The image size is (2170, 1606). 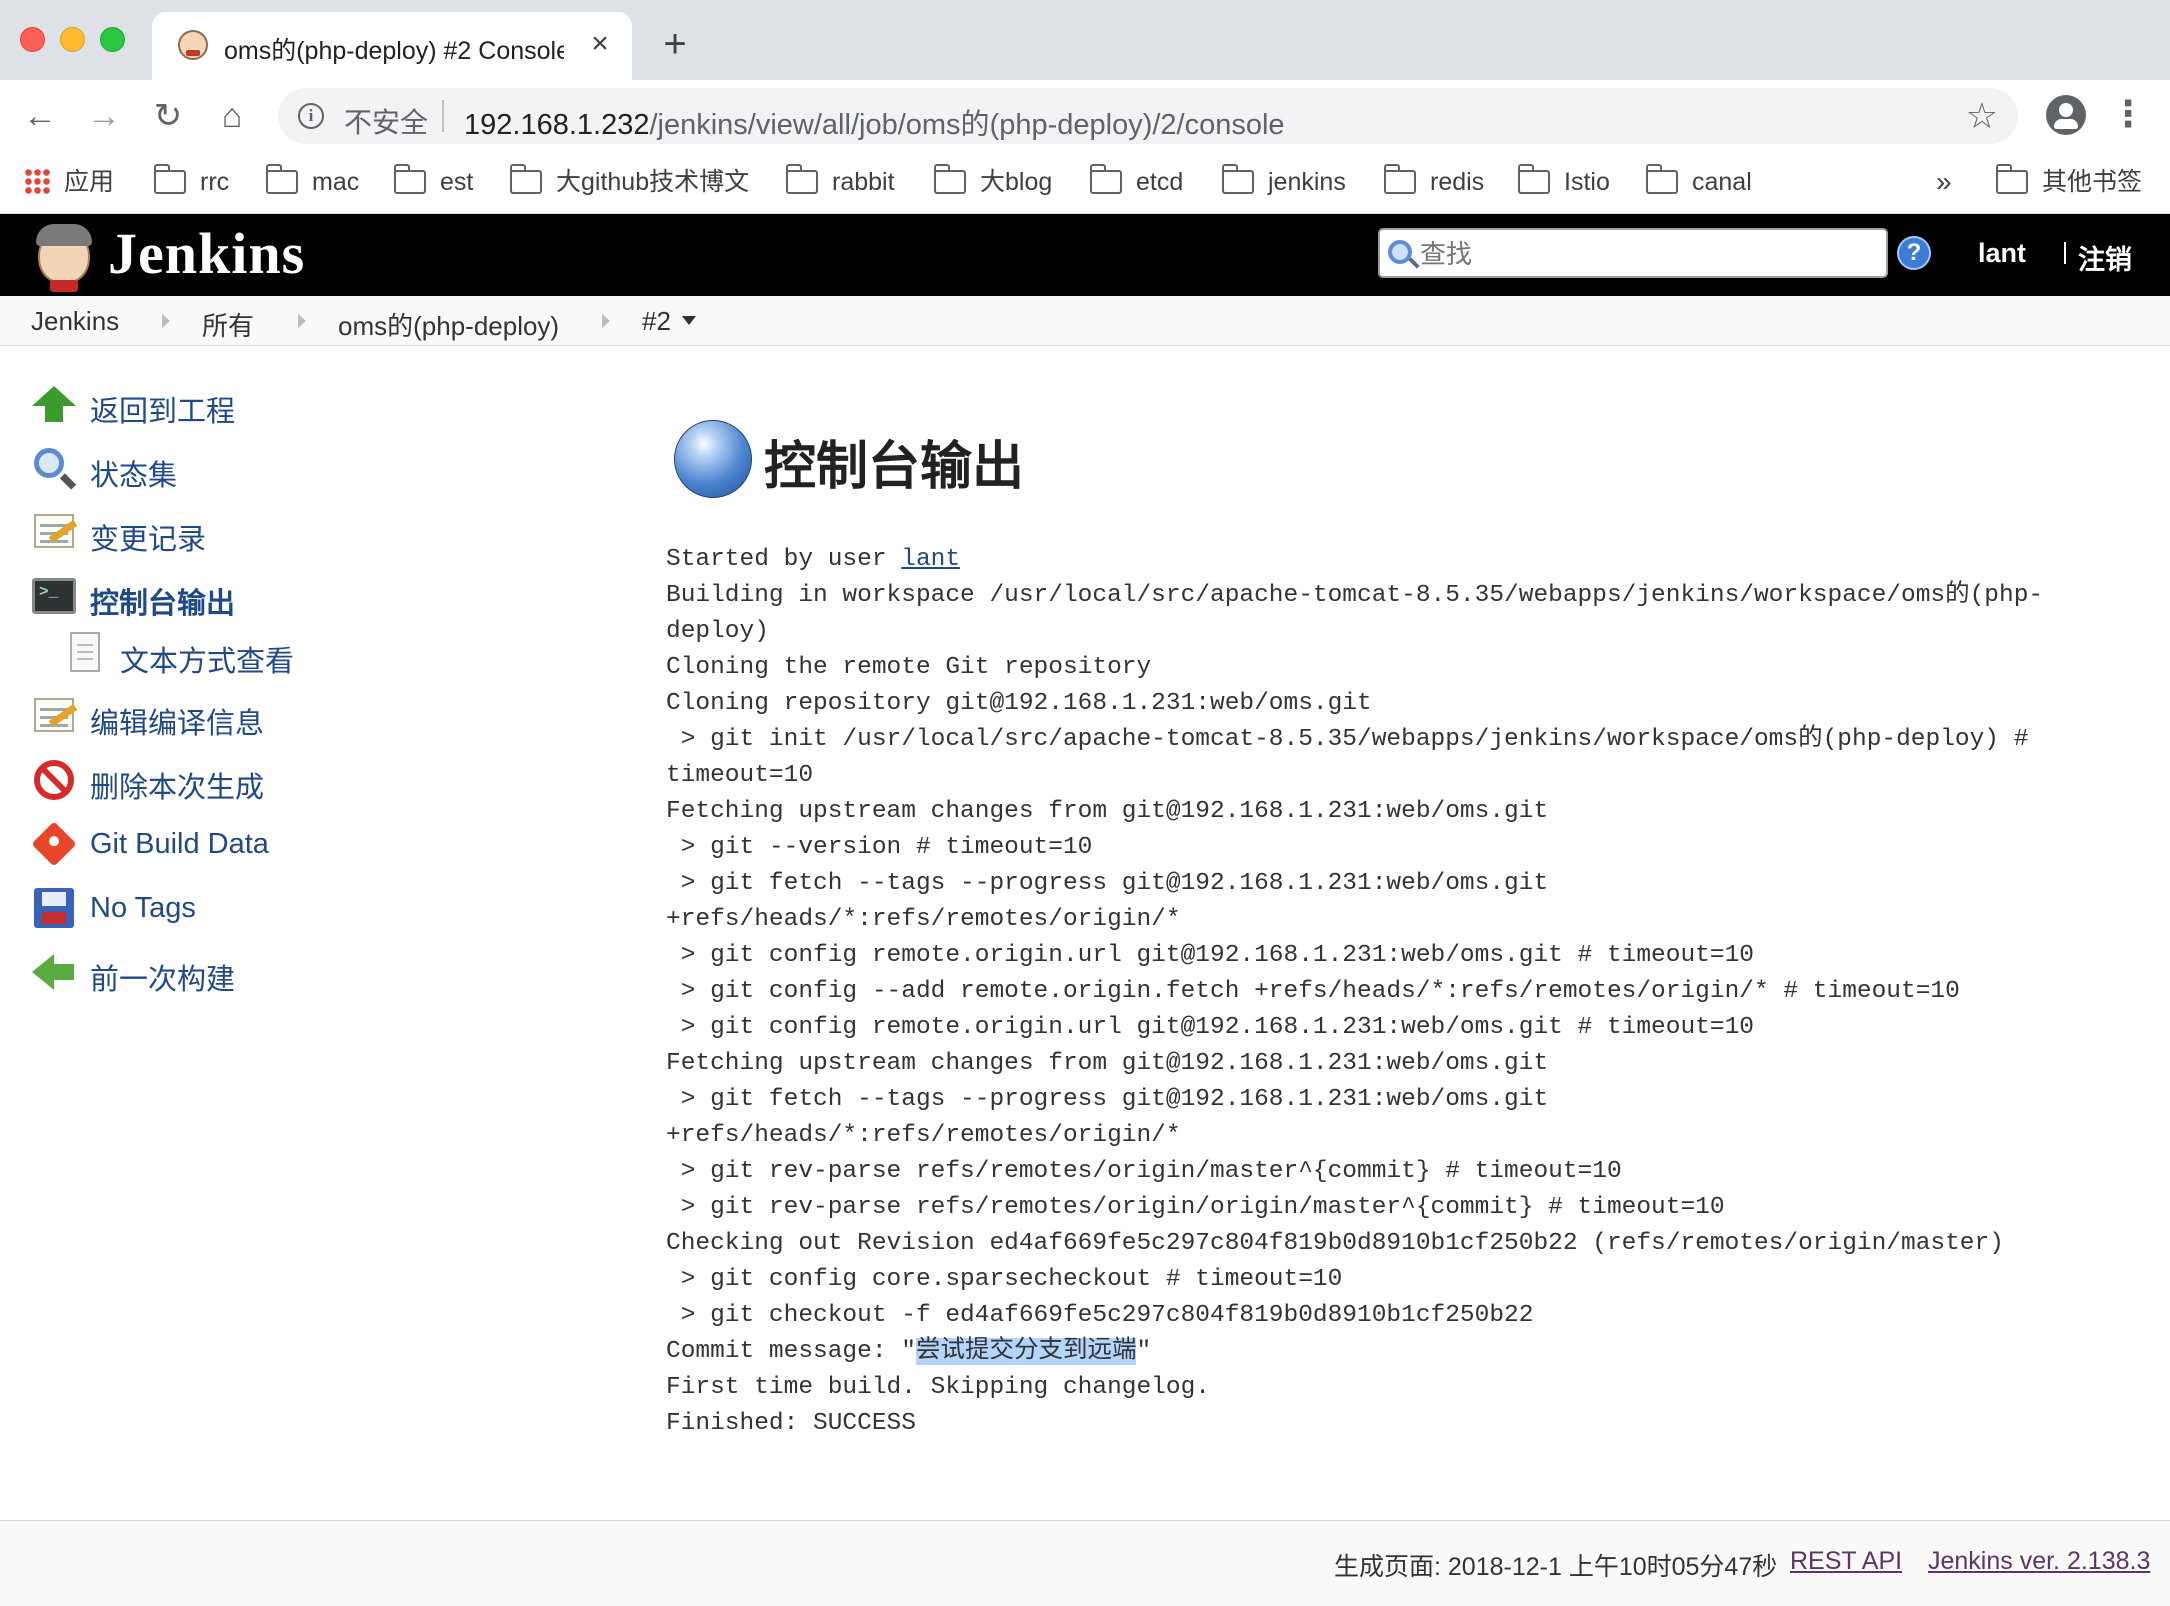 What do you see at coordinates (2092, 182) in the screenshot?
I see `bookmark-label: 其他书签` at bounding box center [2092, 182].